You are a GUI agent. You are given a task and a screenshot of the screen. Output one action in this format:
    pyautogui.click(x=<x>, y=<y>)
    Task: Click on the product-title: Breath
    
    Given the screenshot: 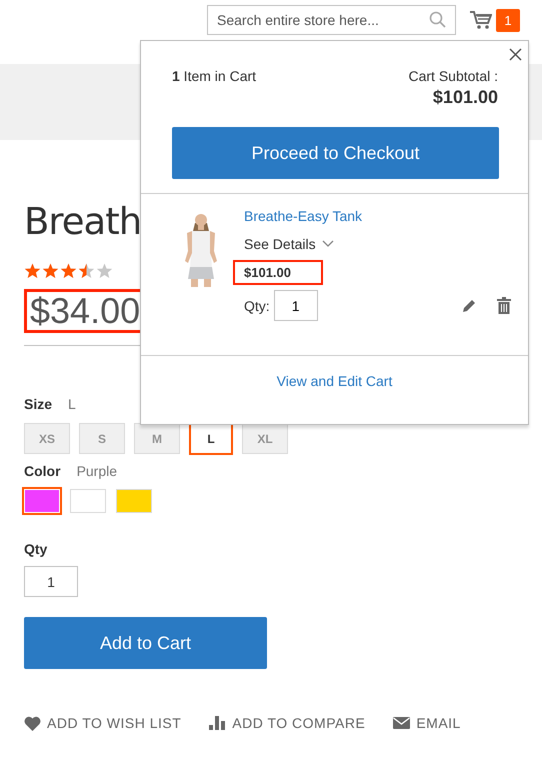 What is the action you would take?
    pyautogui.click(x=83, y=222)
    